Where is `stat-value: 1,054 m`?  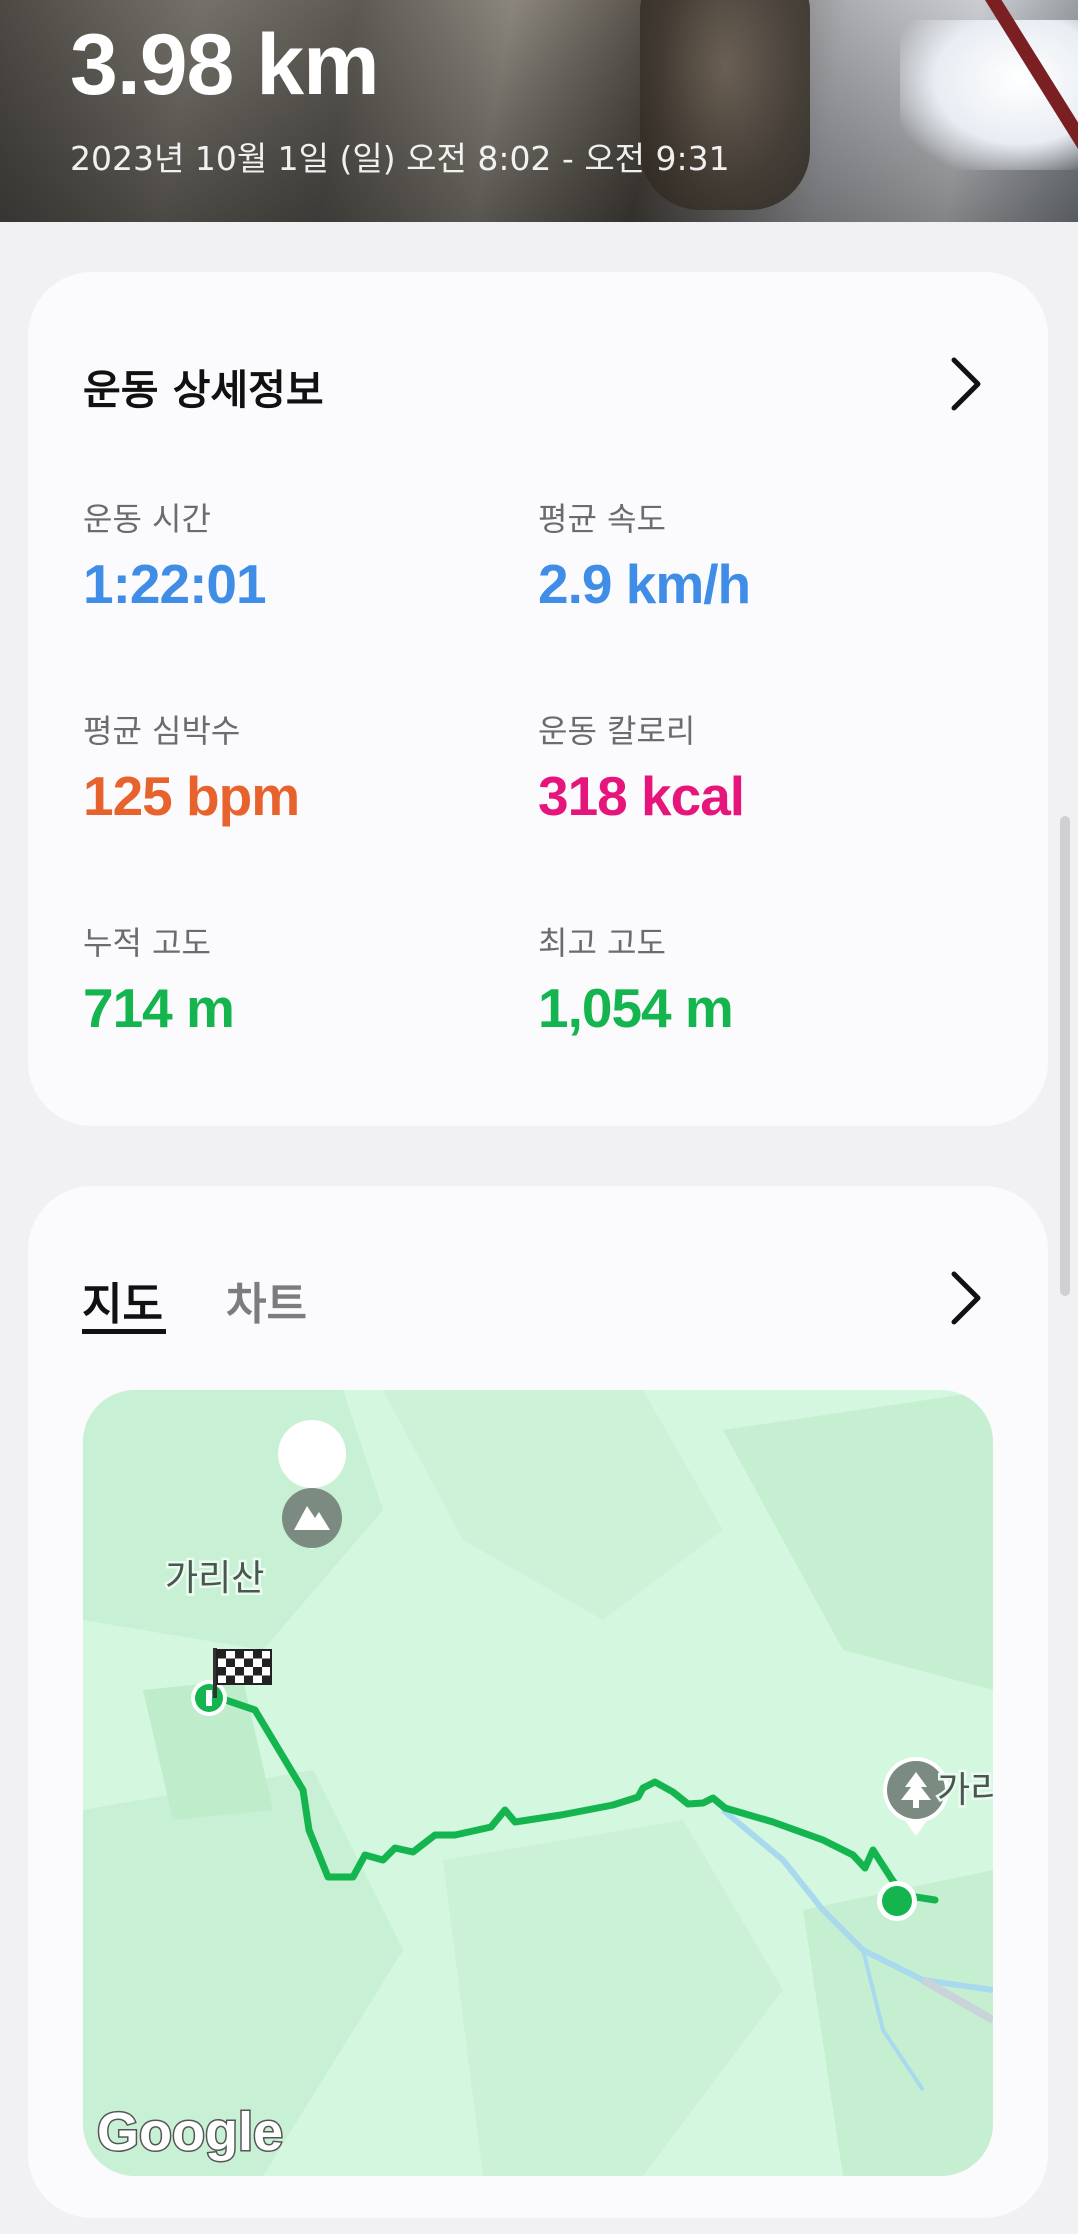
stat-value: 1,054 m is located at coordinates (636, 1008).